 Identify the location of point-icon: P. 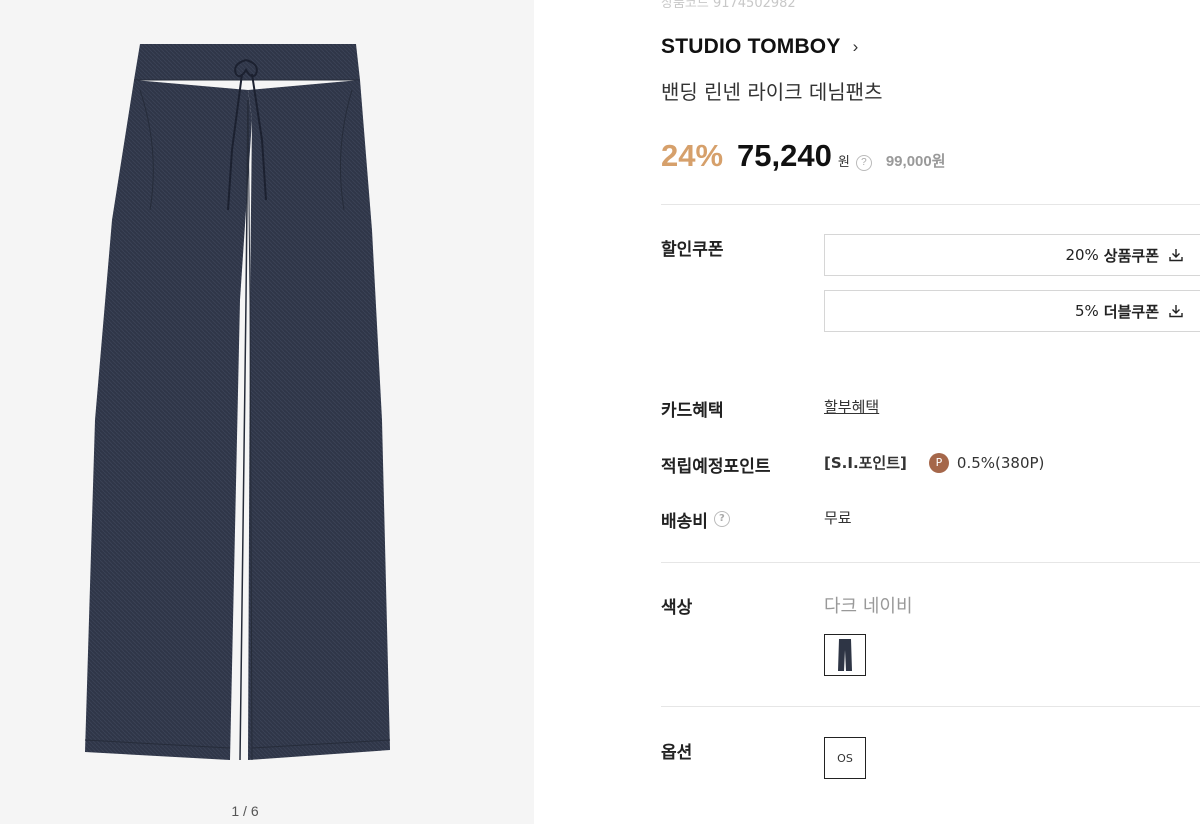
(938, 462).